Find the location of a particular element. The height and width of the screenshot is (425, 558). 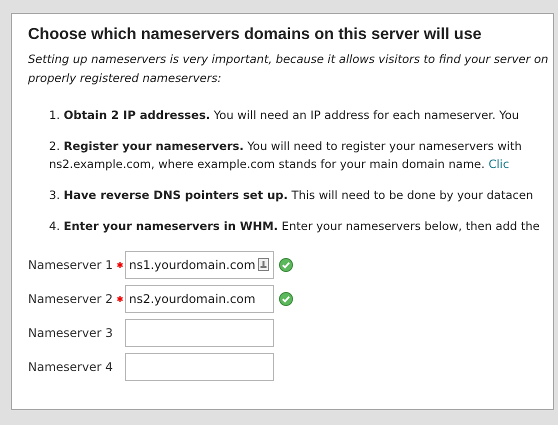

step-text: 2. Register your nameservers. You will need to register your nameservers with is located at coordinates (285, 146).